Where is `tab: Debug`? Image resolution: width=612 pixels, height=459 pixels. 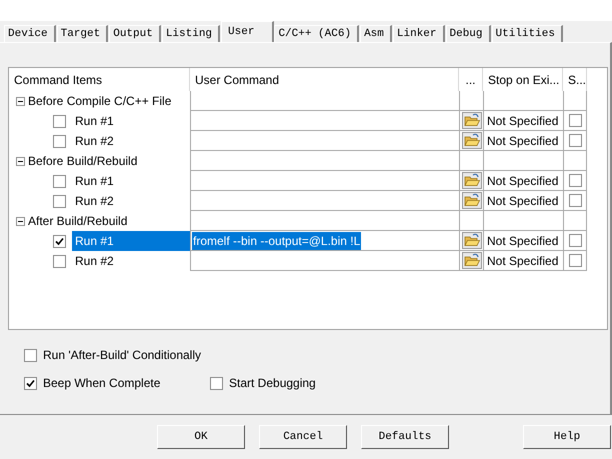 tab: Debug is located at coordinates (468, 33).